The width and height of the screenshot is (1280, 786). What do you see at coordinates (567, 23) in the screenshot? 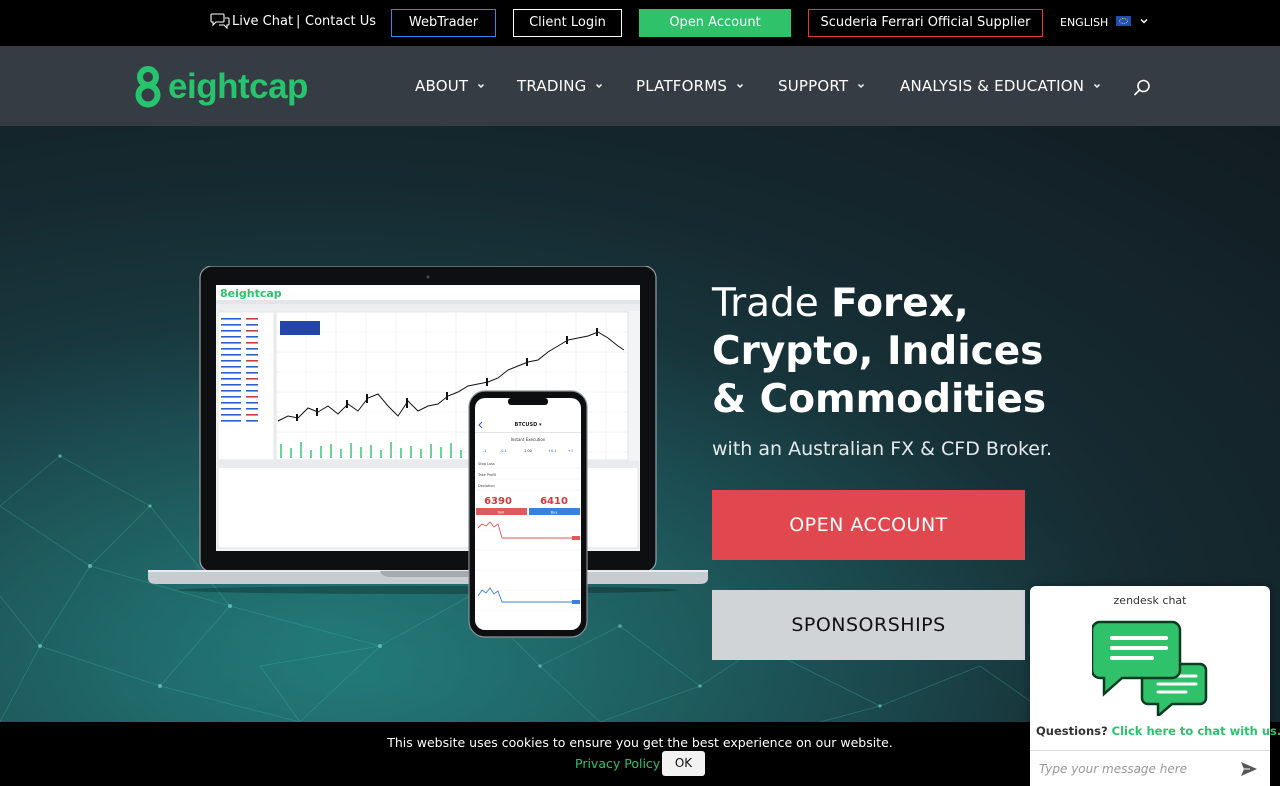
I see `client-login-button: Client Login` at bounding box center [567, 23].